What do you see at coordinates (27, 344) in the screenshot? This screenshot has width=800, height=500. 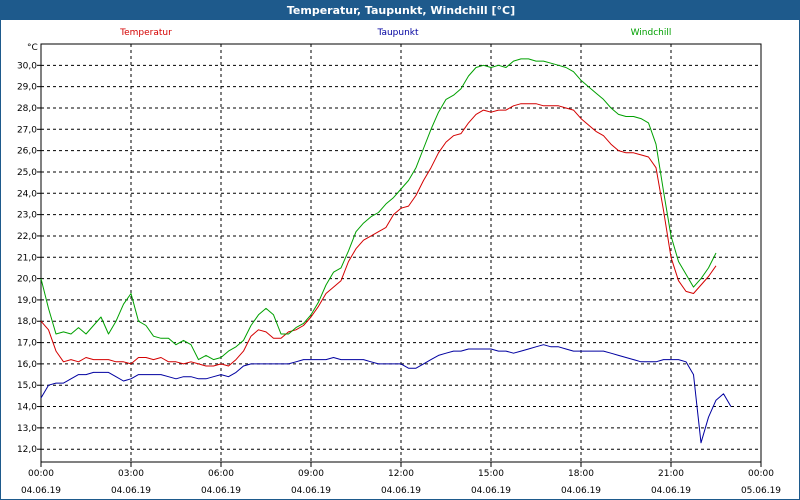 I see `y-tick-label: 17,0` at bounding box center [27, 344].